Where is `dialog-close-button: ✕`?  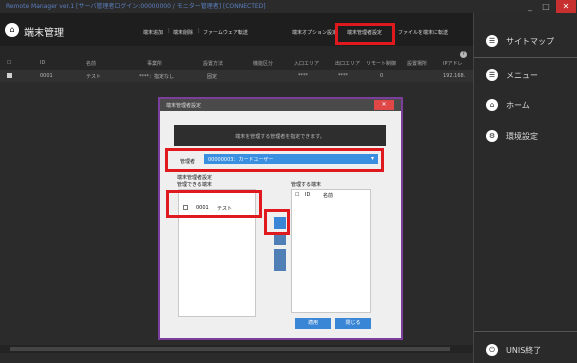
dialog-close-button: ✕ is located at coordinates (384, 105).